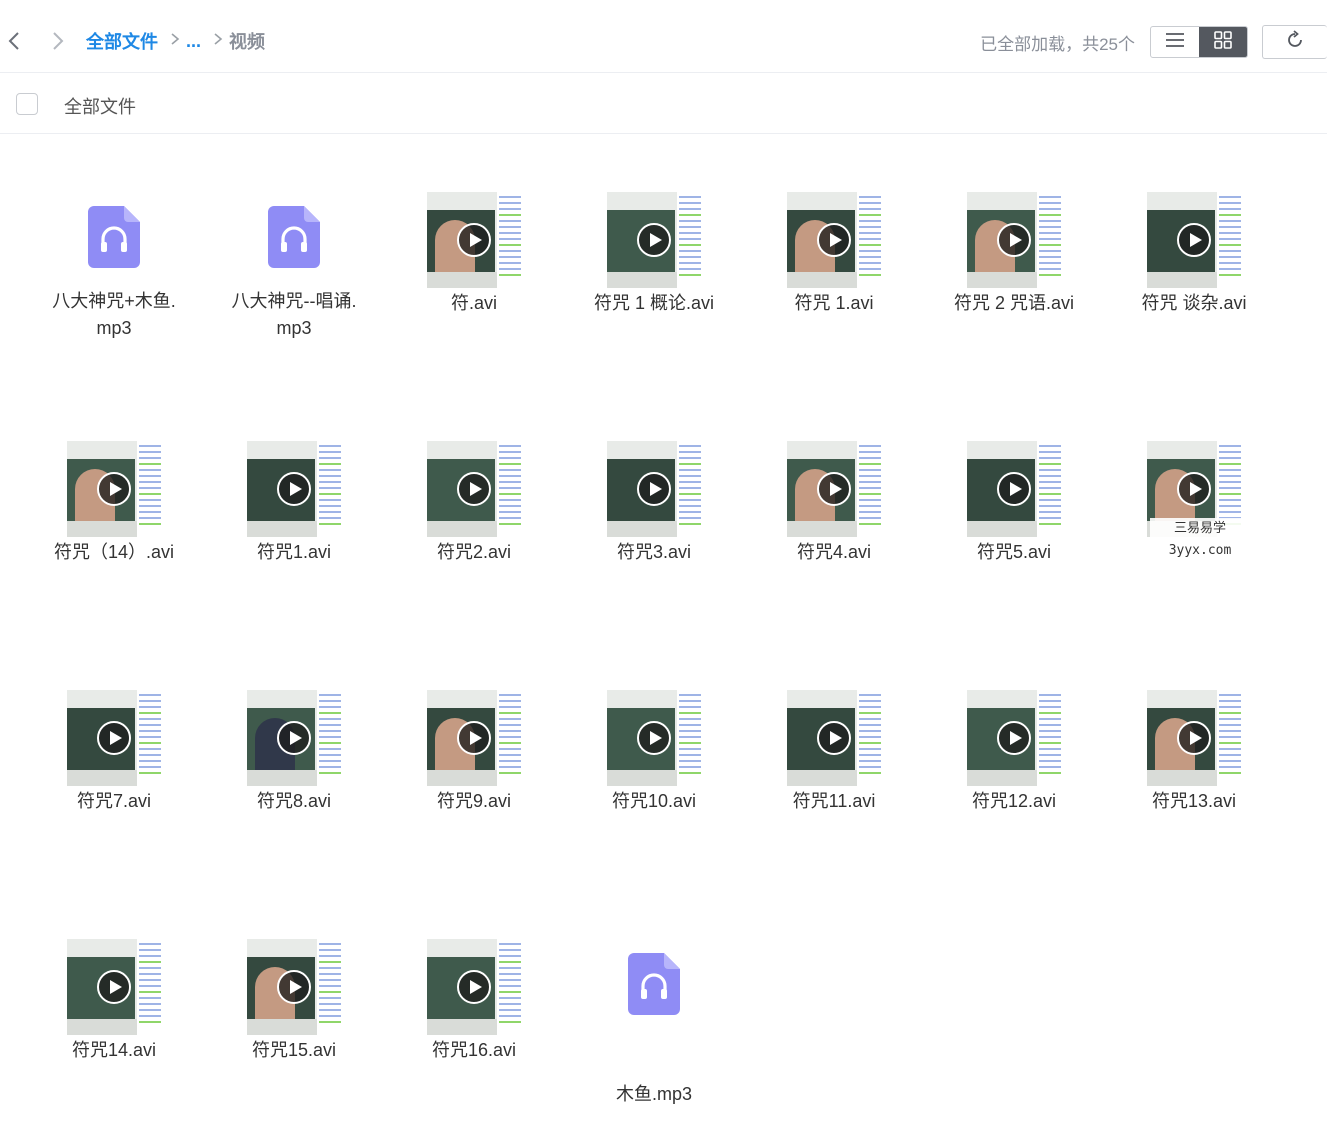 The width and height of the screenshot is (1327, 1139). I want to click on file-item: 符咒 1 概论.avi, so click(654, 292).